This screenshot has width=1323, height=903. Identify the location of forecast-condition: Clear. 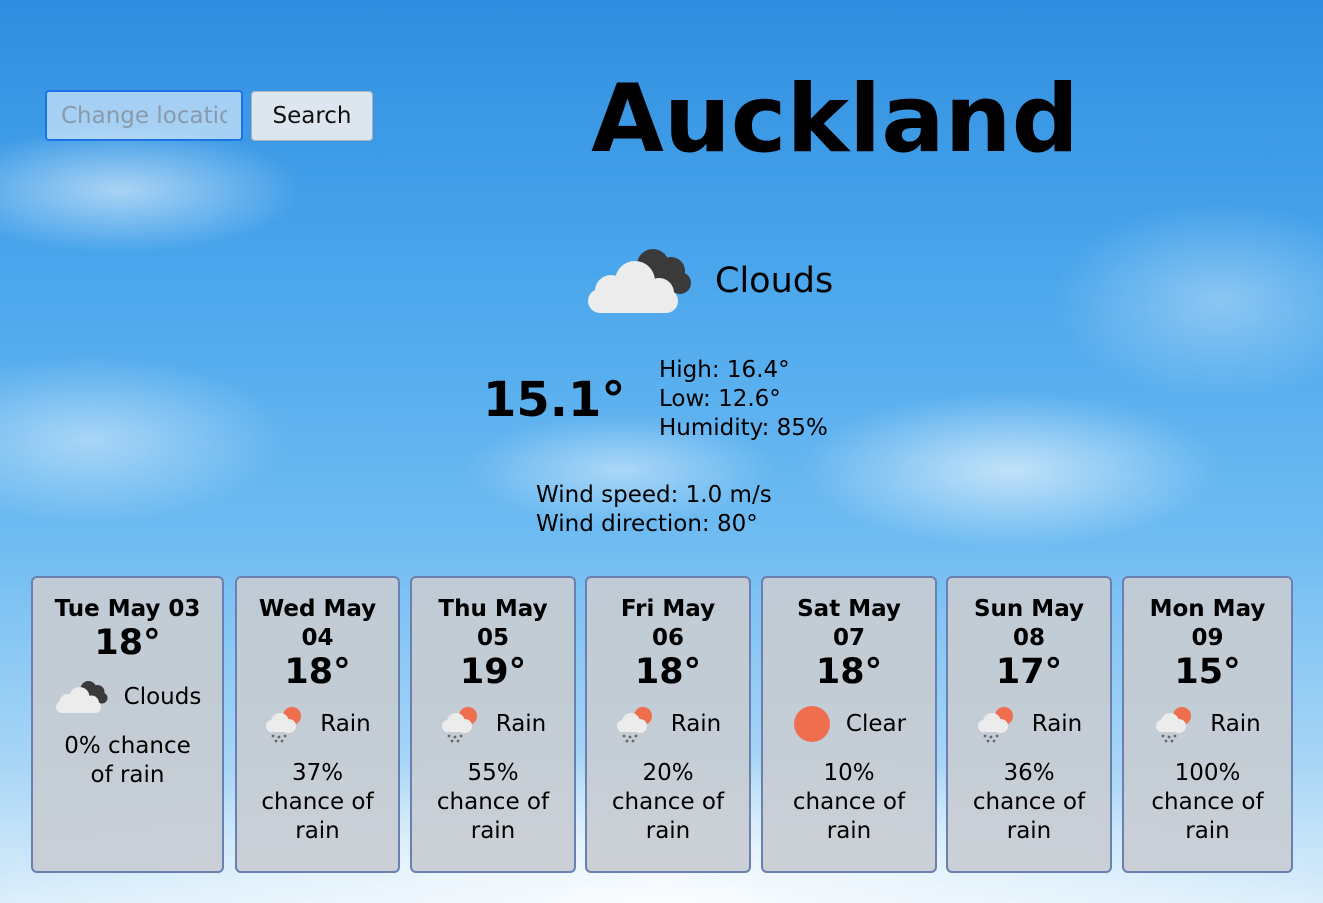
(876, 724).